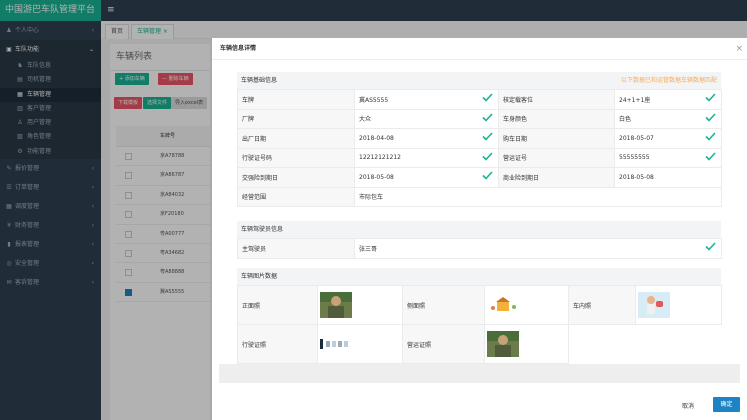 The image size is (747, 420). I want to click on field-label: 交强险到期日, so click(296, 177).